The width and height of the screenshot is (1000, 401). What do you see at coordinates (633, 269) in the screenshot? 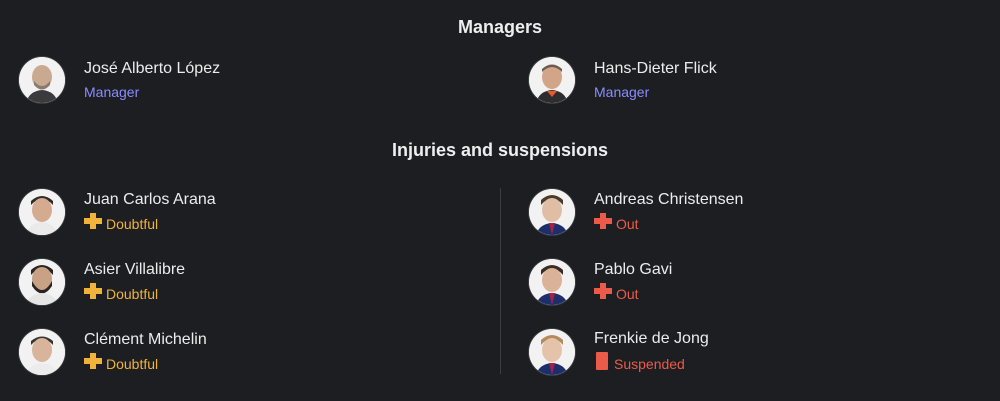
I see `player-name: Pablo Gavi` at bounding box center [633, 269].